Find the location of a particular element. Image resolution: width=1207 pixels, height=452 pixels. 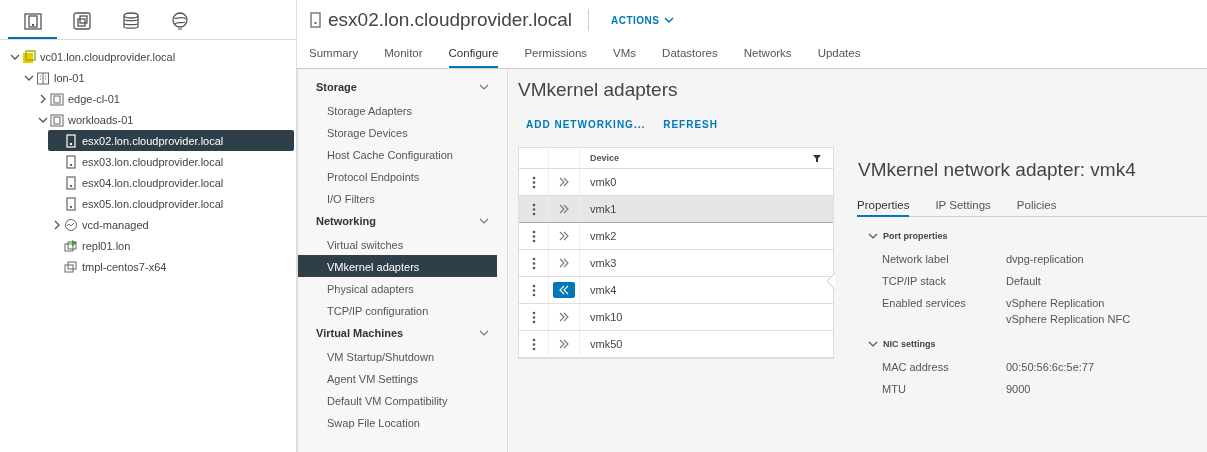

table-cell: vmk3 is located at coordinates (603, 263).